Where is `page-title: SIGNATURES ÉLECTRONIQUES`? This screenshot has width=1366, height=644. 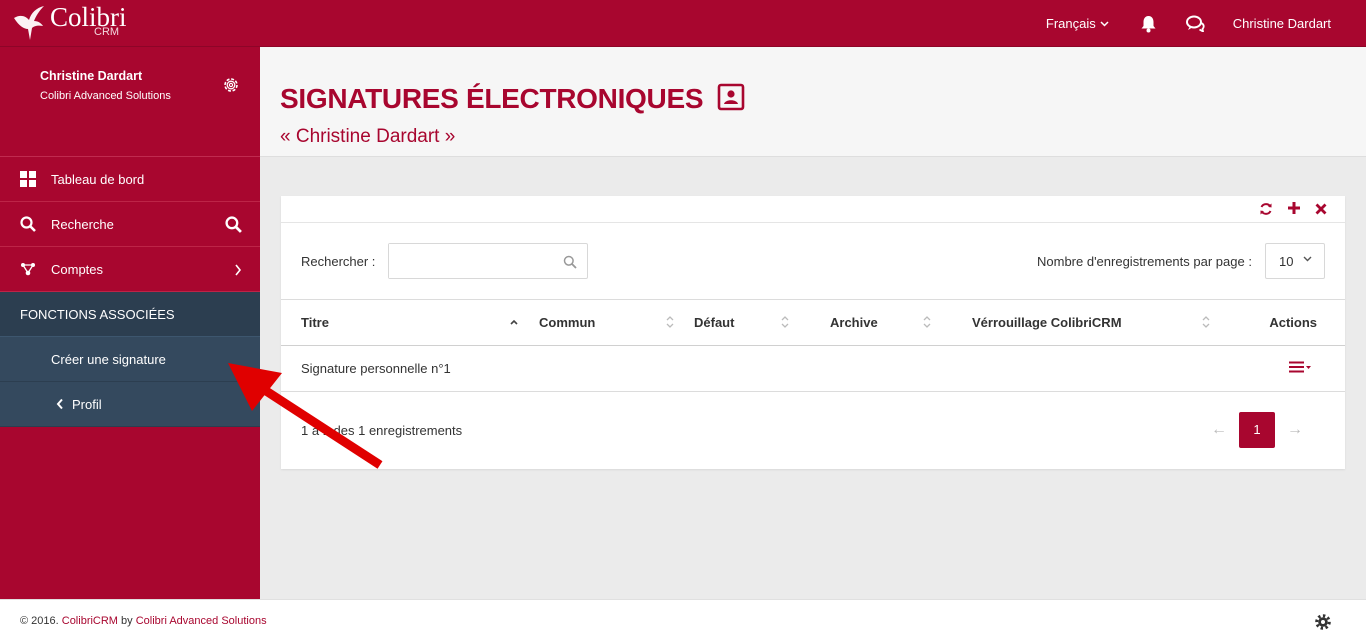
page-title: SIGNATURES ÉLECTRONIQUES is located at coordinates (492, 98).